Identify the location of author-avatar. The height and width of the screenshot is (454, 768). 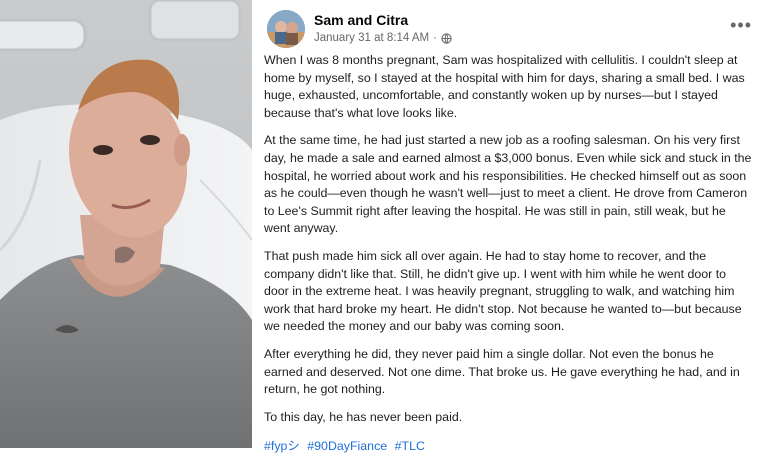
(286, 29).